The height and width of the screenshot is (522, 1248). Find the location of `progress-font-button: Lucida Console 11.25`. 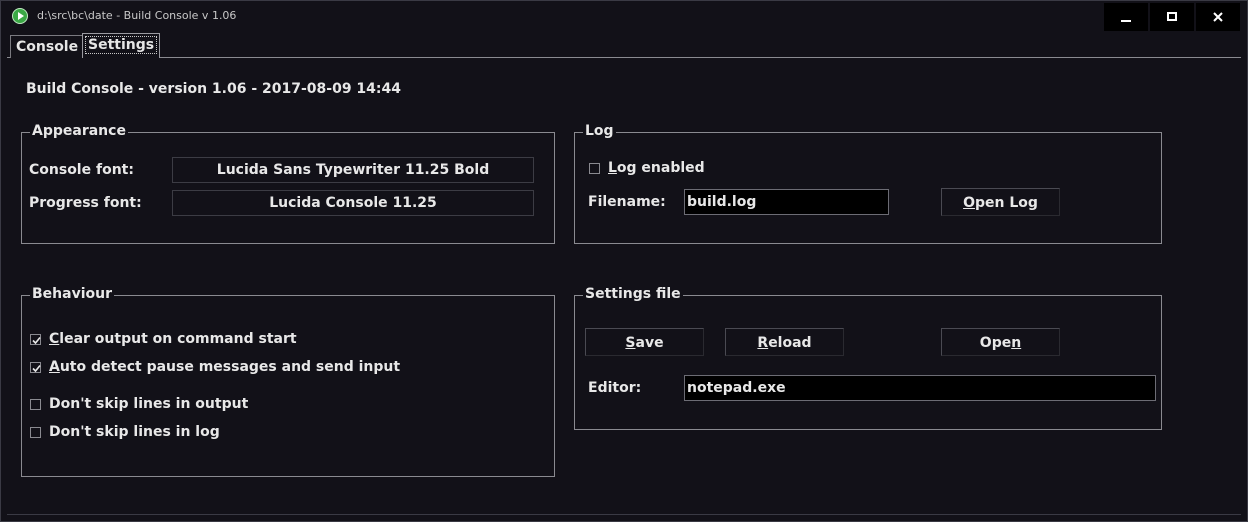

progress-font-button: Lucida Console 11.25 is located at coordinates (353, 203).